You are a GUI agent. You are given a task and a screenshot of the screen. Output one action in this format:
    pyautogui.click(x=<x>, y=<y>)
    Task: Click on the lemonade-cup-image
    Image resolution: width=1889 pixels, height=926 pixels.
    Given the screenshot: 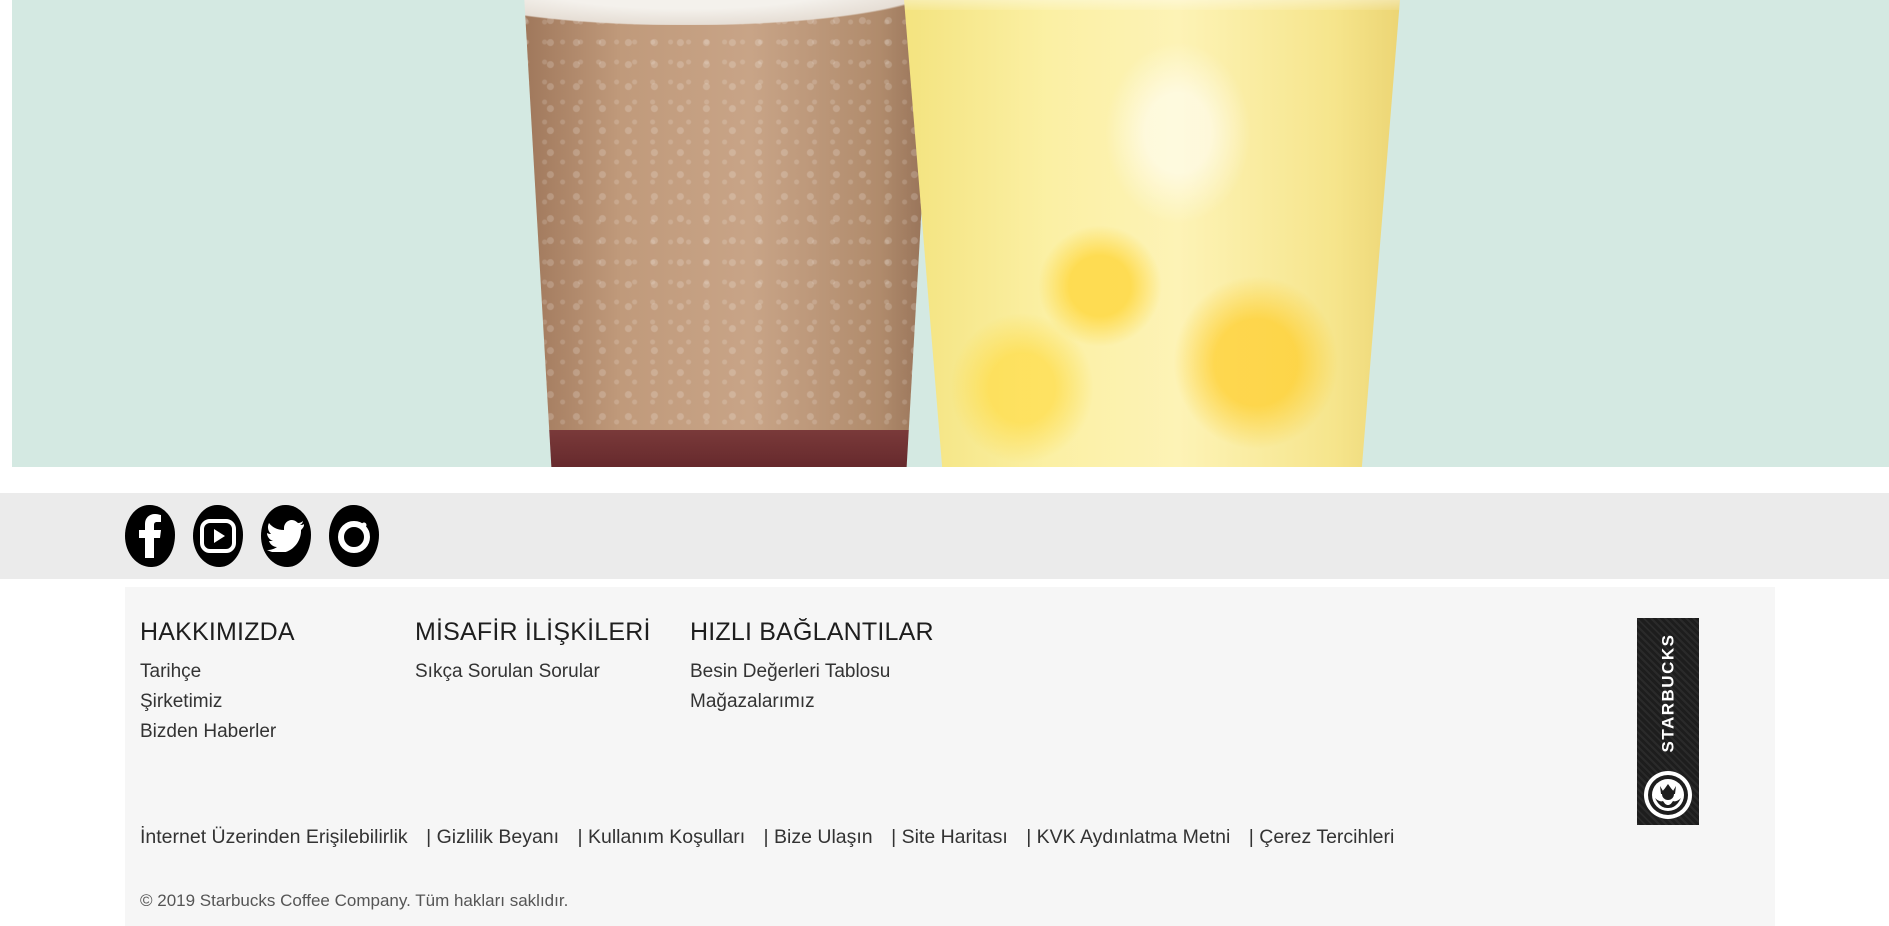 What is the action you would take?
    pyautogui.click(x=1152, y=233)
    